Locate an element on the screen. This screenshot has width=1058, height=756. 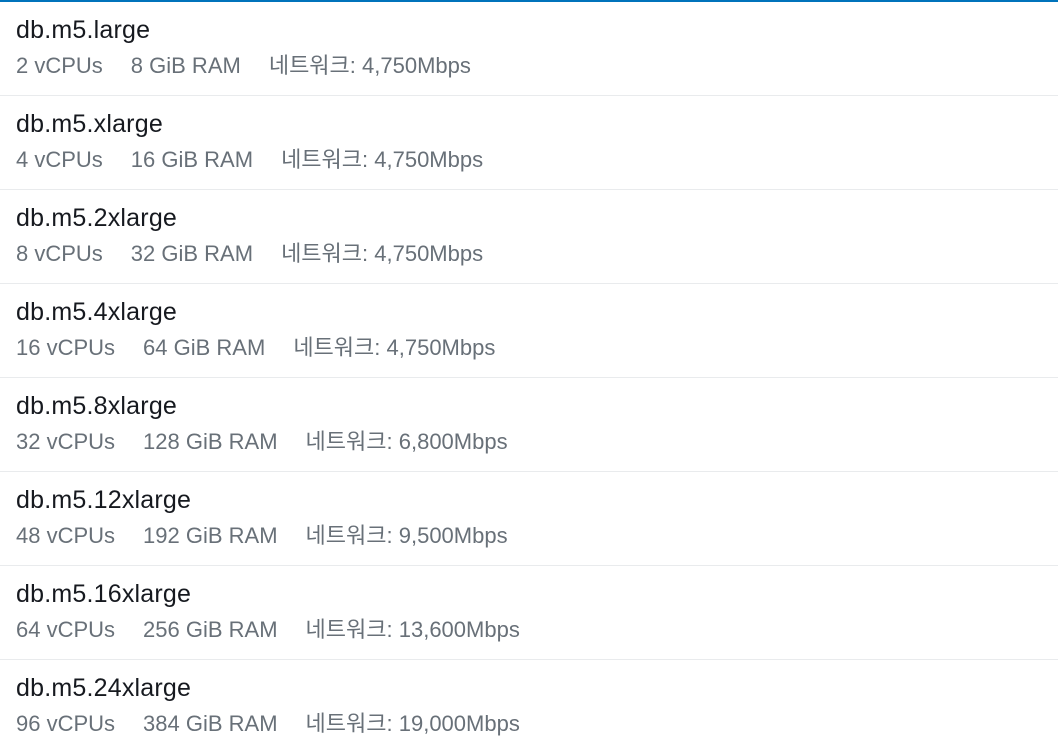
network-spec: 네트워크: 9,500Mbps is located at coordinates (406, 535).